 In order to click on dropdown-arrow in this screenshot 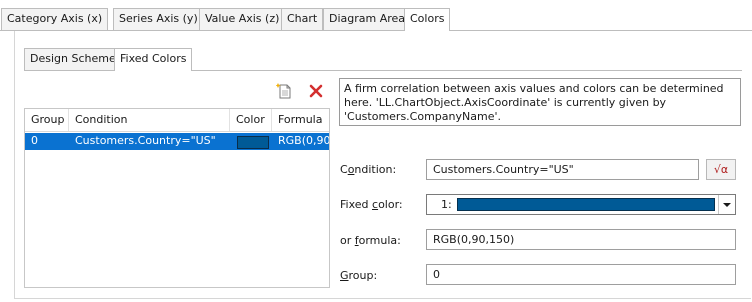, I will do `click(726, 204)`.